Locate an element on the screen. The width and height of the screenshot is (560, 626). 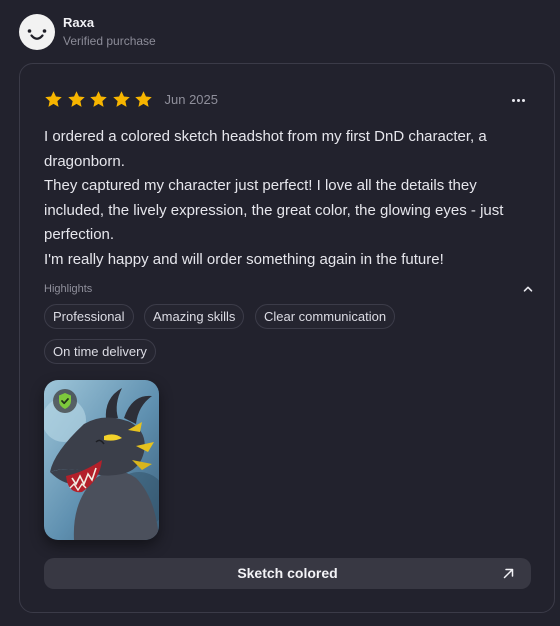
avatar is located at coordinates (37, 32).